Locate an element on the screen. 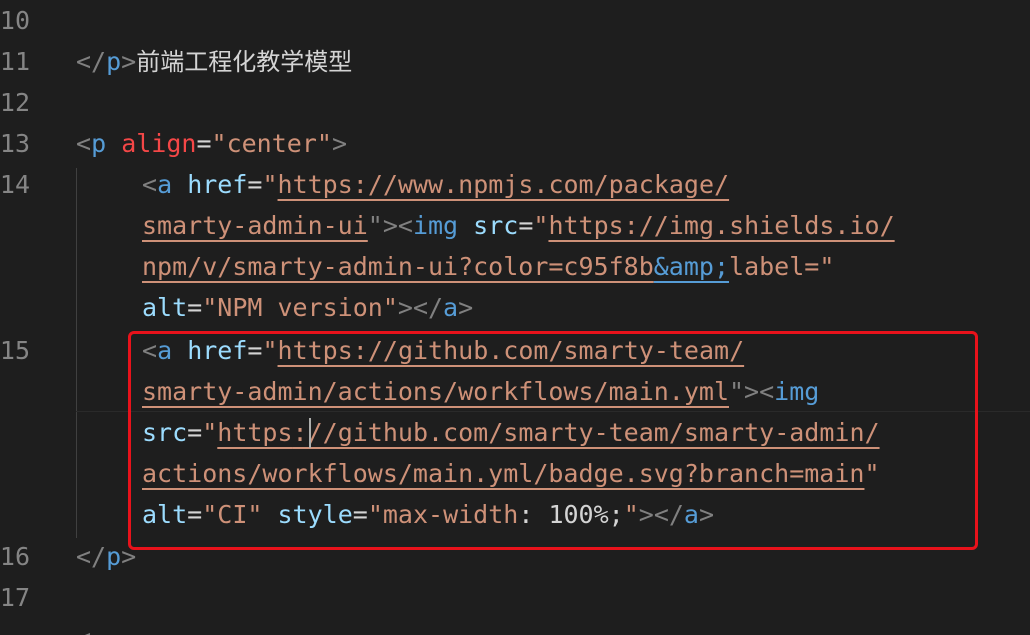 The height and width of the screenshot is (635, 1030). shields-badge-link-cont: npm/v/smarty-admin-ui?color=c95f8b is located at coordinates (398, 266).